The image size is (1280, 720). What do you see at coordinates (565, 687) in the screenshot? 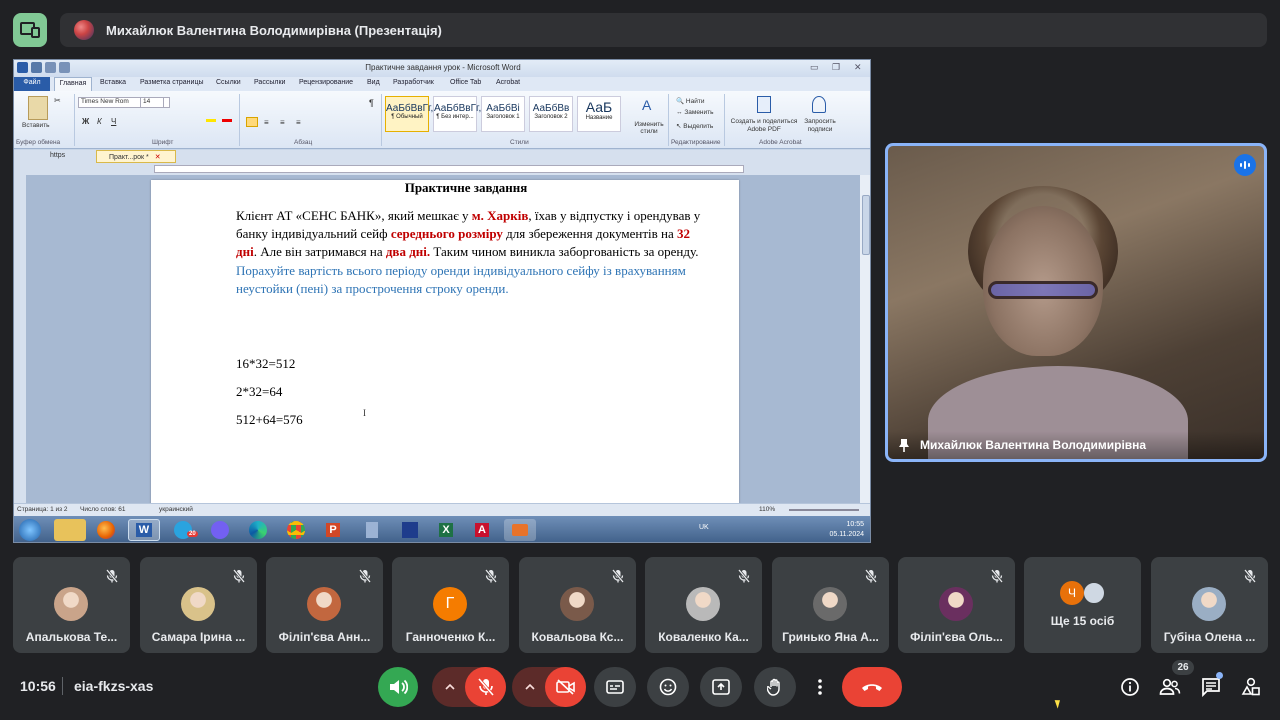
I see `camera-toggle-button` at bounding box center [565, 687].